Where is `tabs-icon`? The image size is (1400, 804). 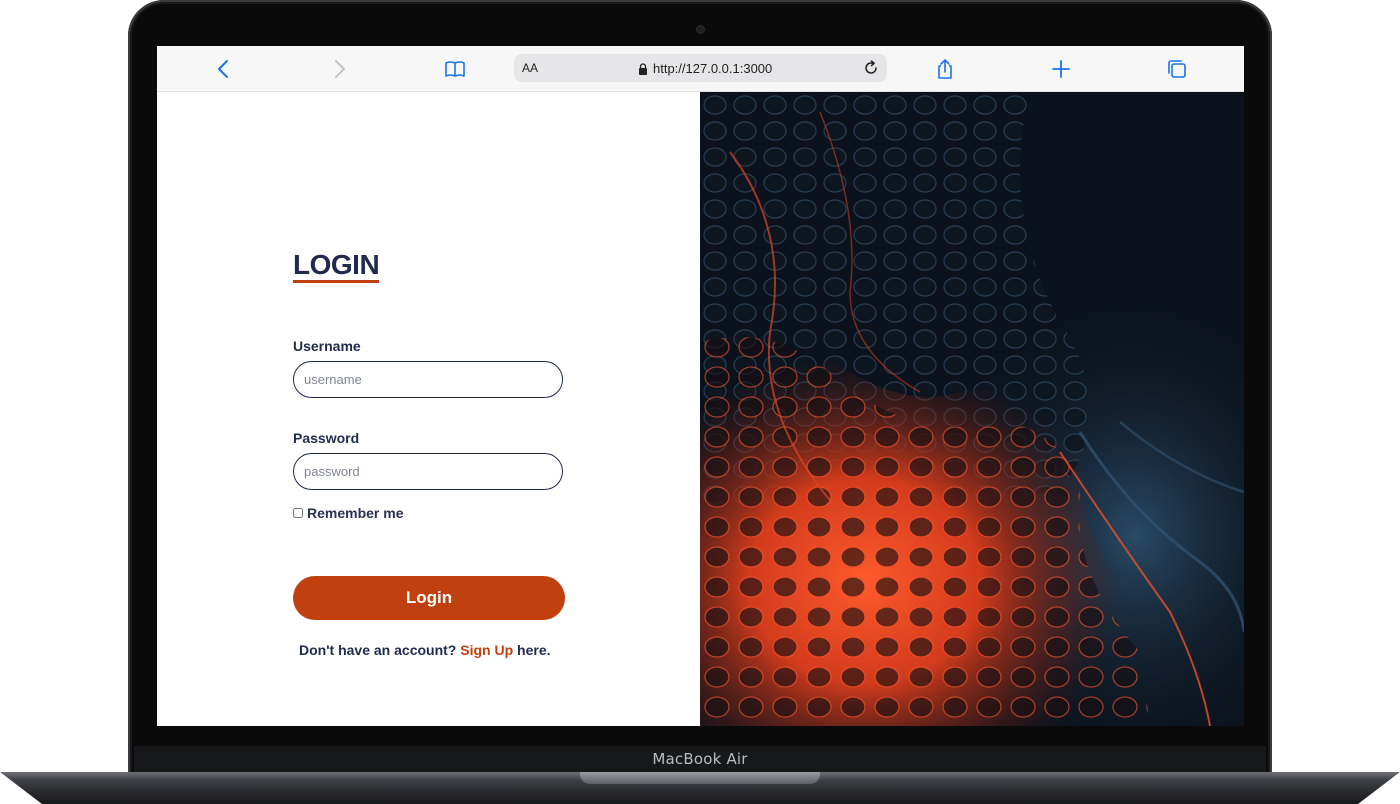
tabs-icon is located at coordinates (1177, 69).